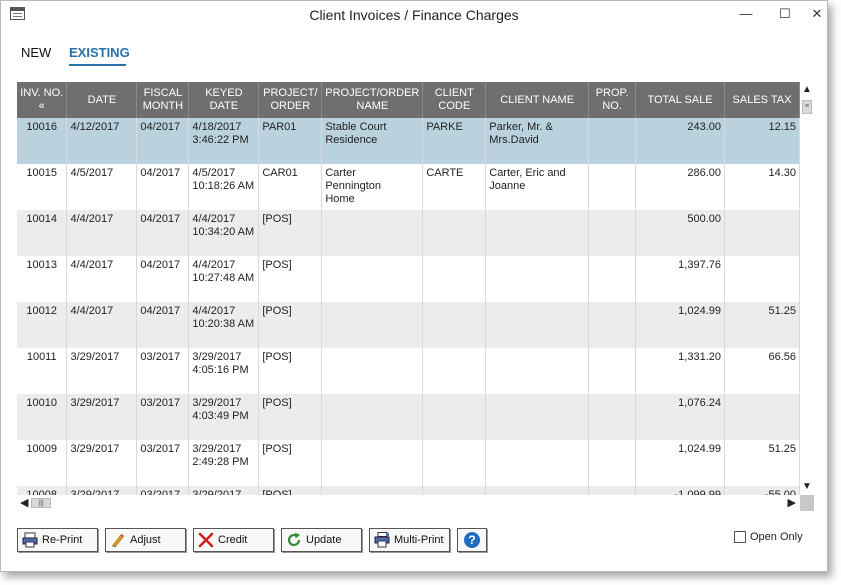 This screenshot has height=585, width=841. I want to click on column-header: PROP. NO., so click(612, 100).